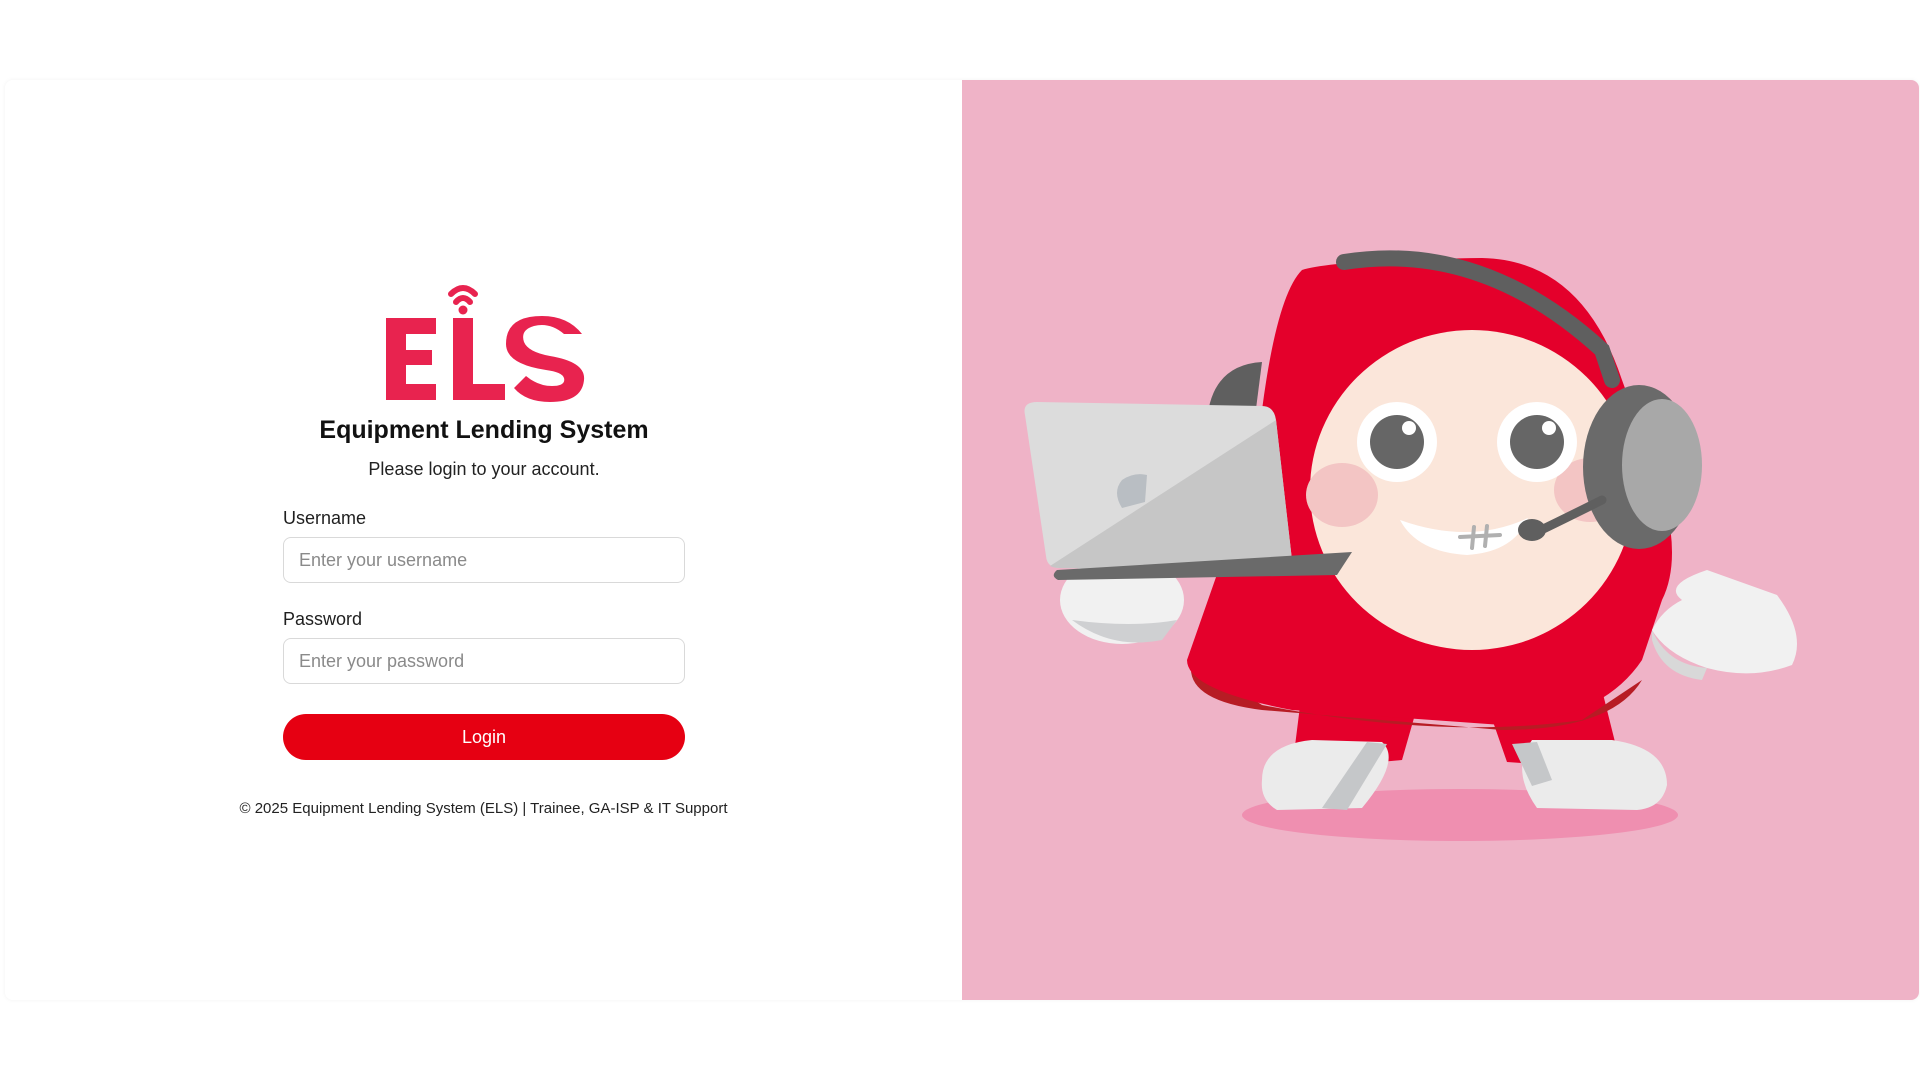 Image resolution: width=1920 pixels, height=1080 pixels. I want to click on page-subtitle: Please login to your account., so click(484, 469).